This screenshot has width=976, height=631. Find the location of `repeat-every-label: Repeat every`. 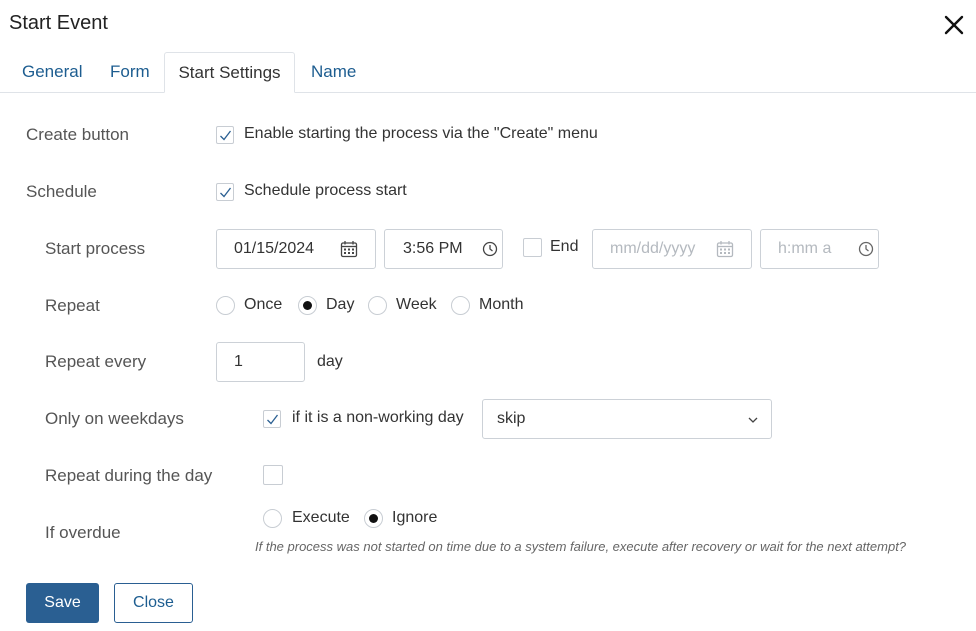

repeat-every-label: Repeat every is located at coordinates (96, 361).